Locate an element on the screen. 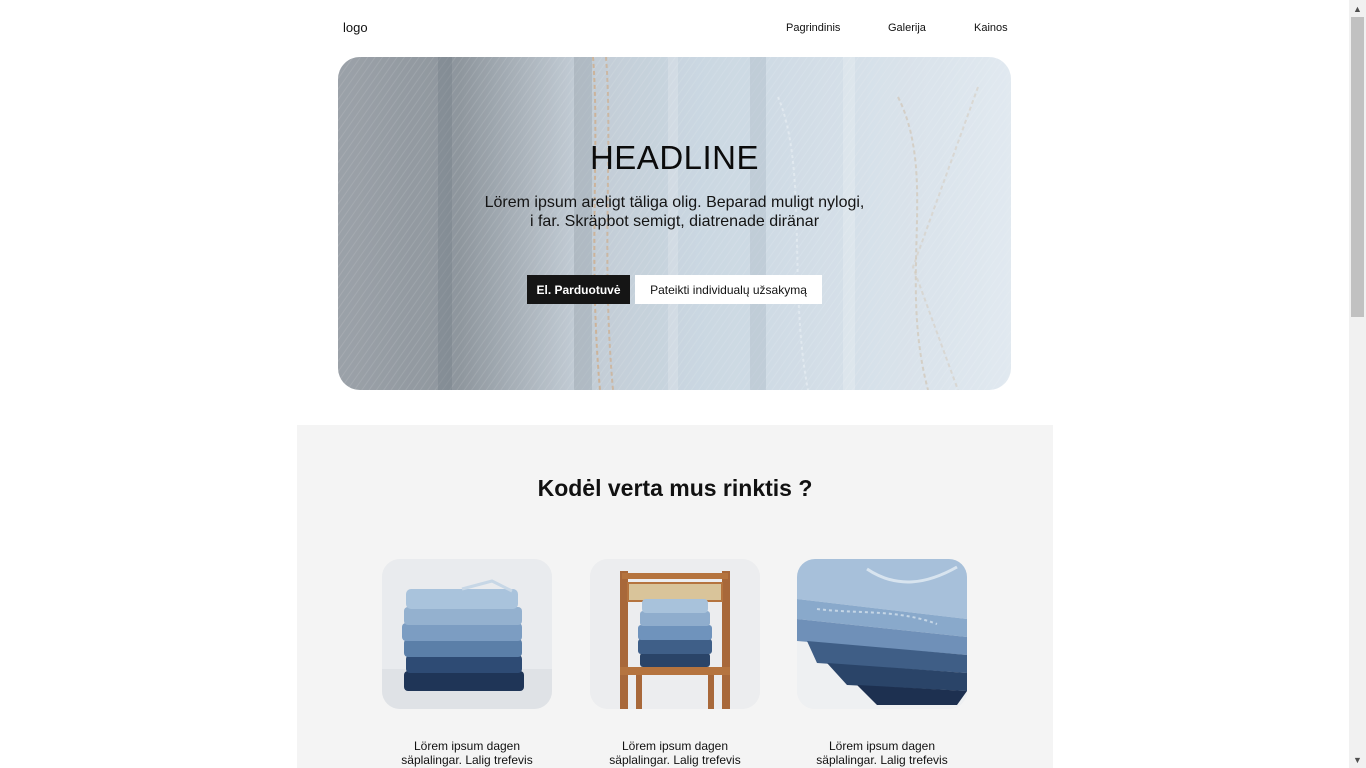 The height and width of the screenshot is (768, 1366). feature-image-jeans-on-chair is located at coordinates (675, 634).